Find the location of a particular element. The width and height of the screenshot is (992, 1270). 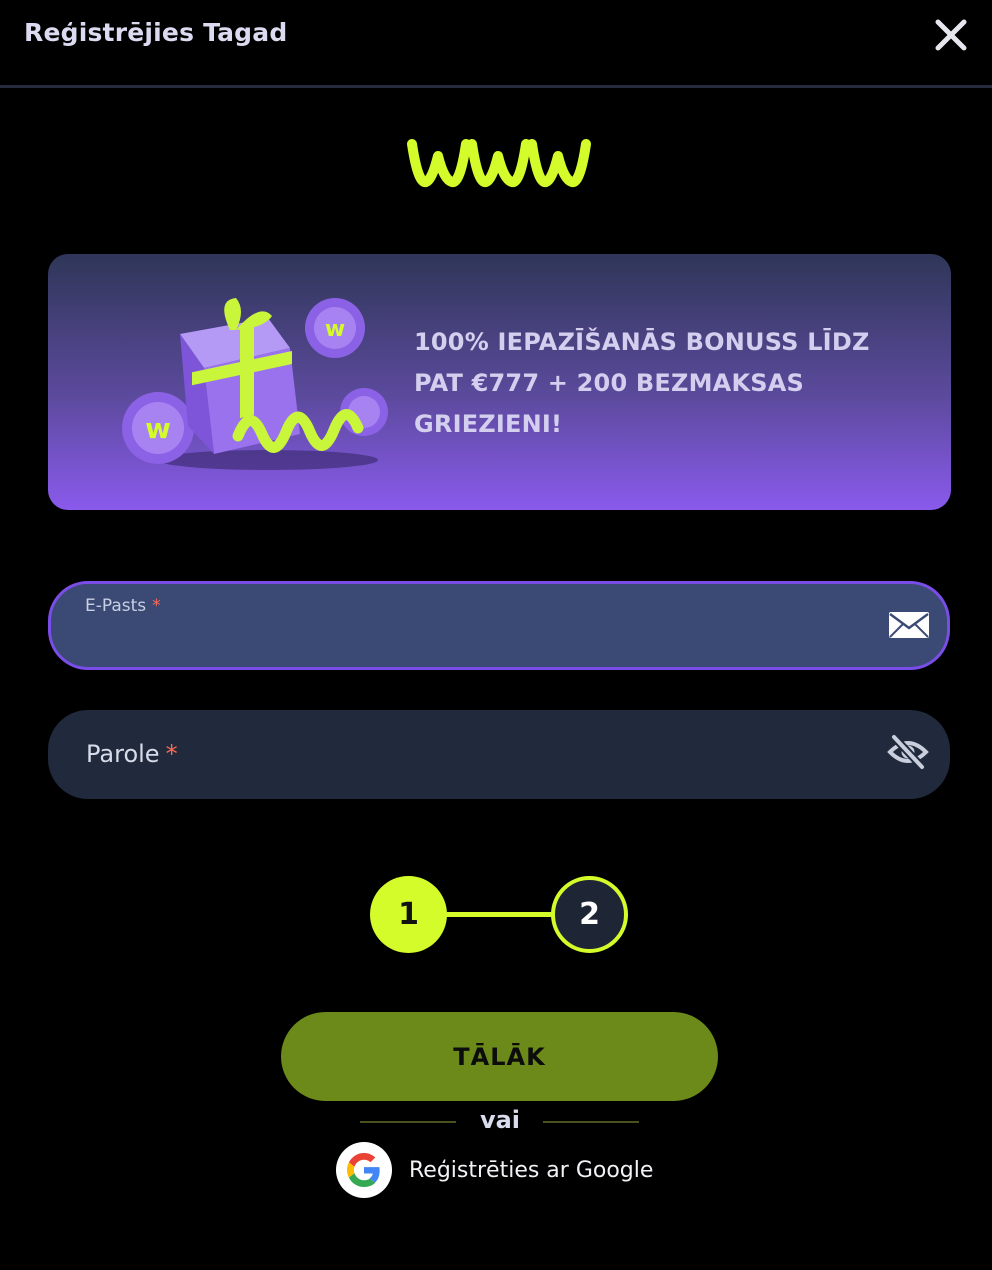

step-1-indicator: 1 is located at coordinates (408, 914).